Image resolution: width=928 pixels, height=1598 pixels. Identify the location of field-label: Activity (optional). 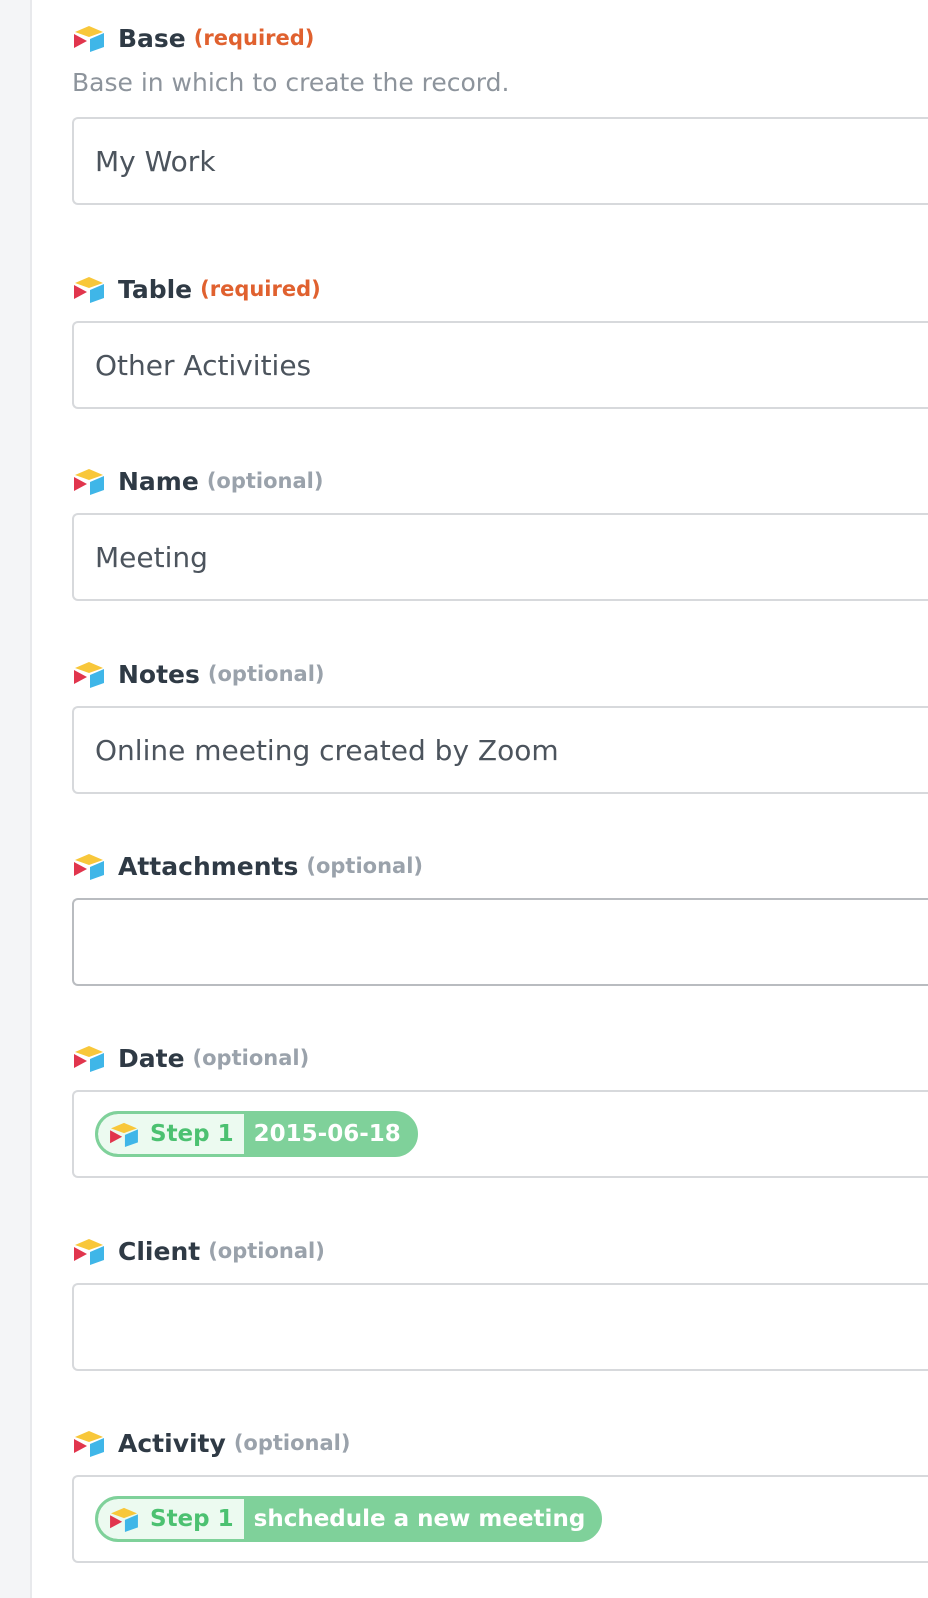
(500, 1443).